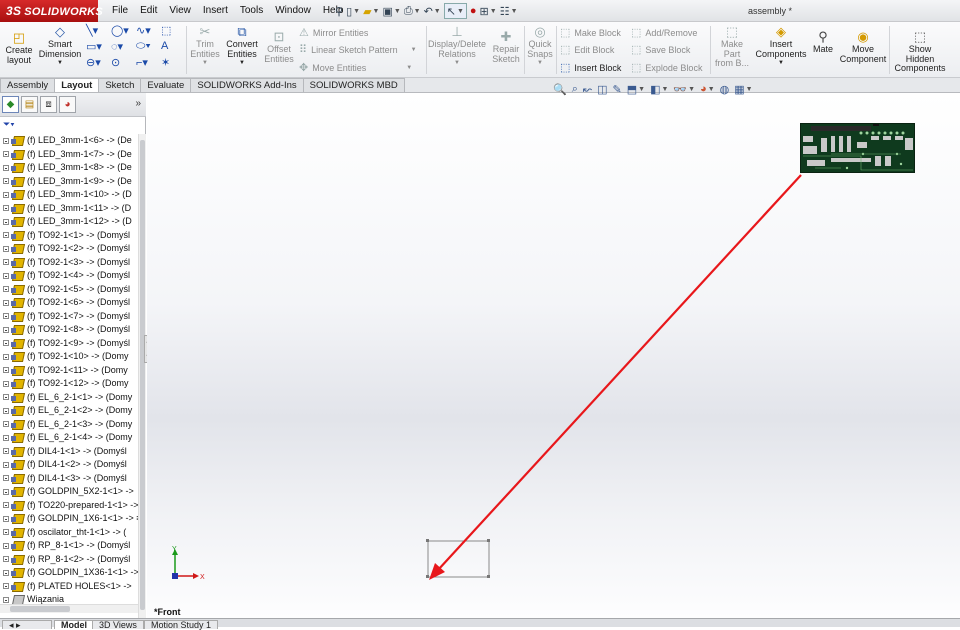 The height and width of the screenshot is (630, 960). What do you see at coordinates (69, 506) in the screenshot?
I see `tree-item: (f) TO220-prepared-1<1> ->` at bounding box center [69, 506].